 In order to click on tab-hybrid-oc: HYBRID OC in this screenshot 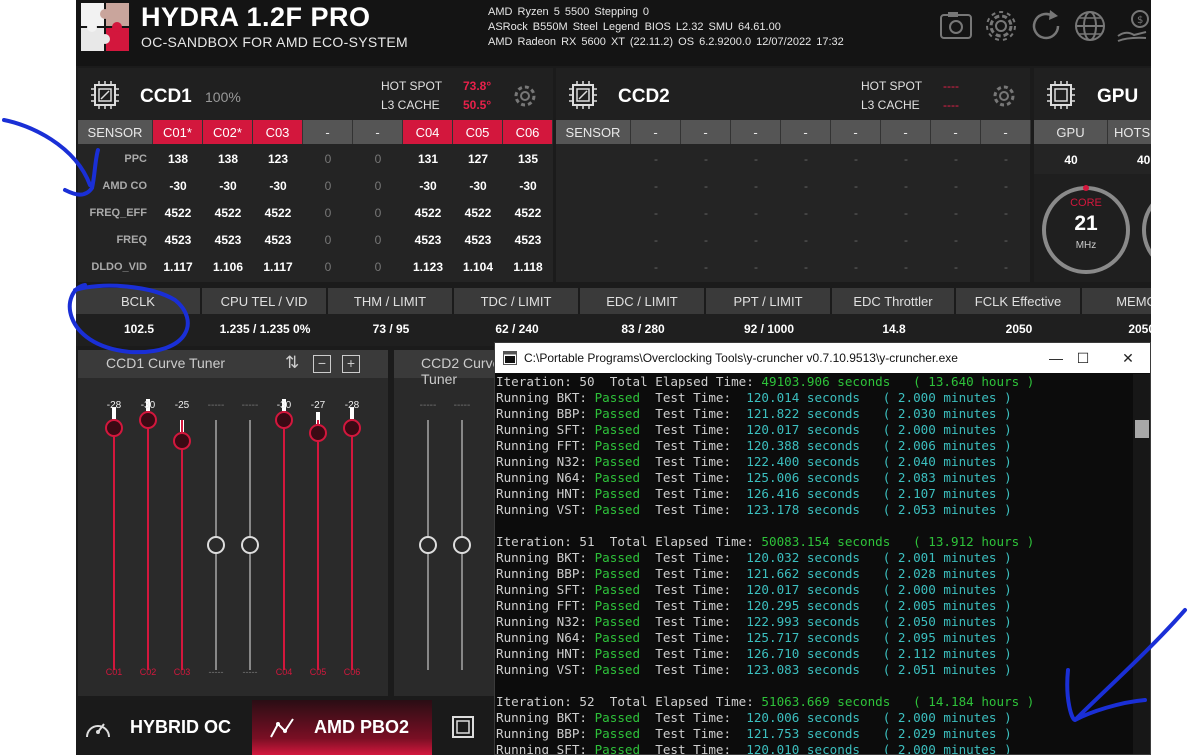, I will do `click(164, 727)`.